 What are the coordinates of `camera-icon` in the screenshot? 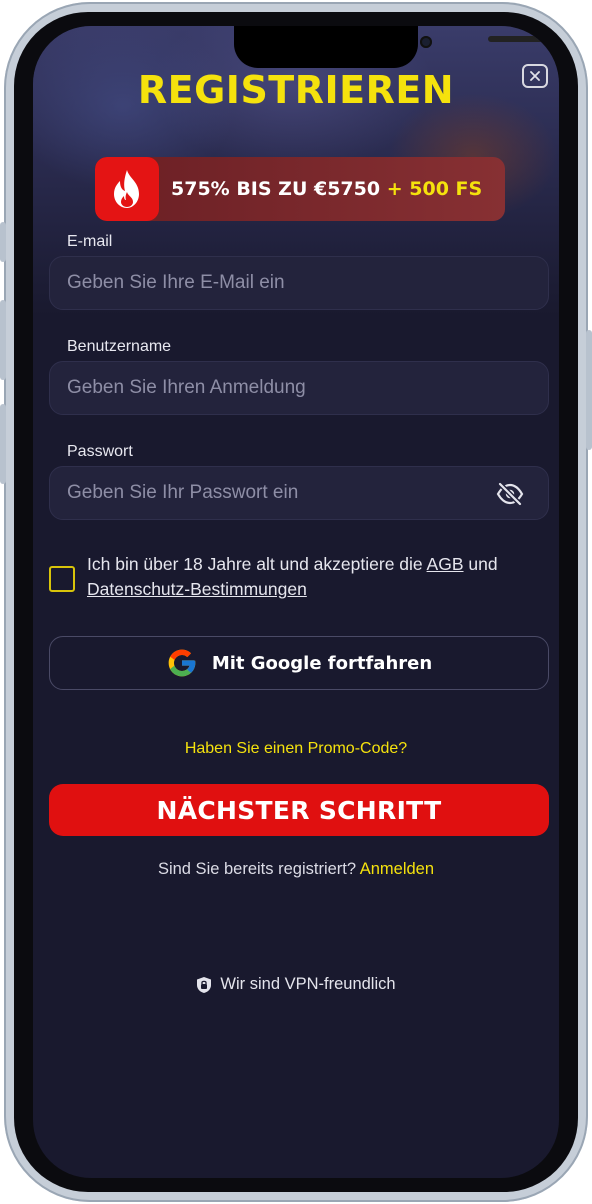 It's located at (426, 42).